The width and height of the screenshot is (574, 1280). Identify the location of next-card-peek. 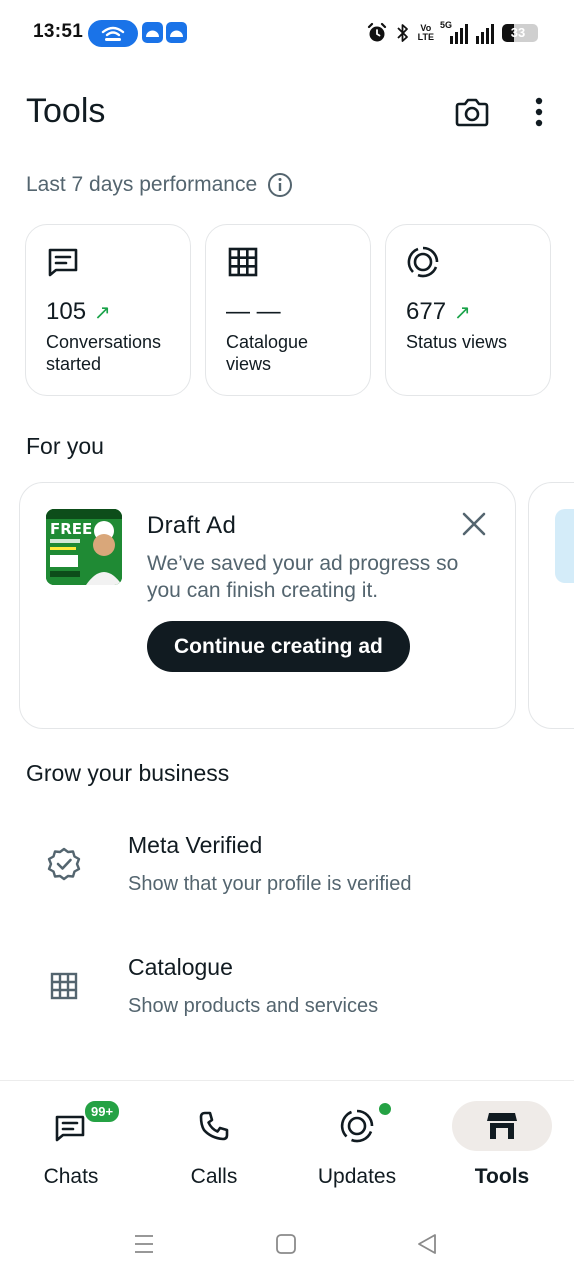
(551, 605).